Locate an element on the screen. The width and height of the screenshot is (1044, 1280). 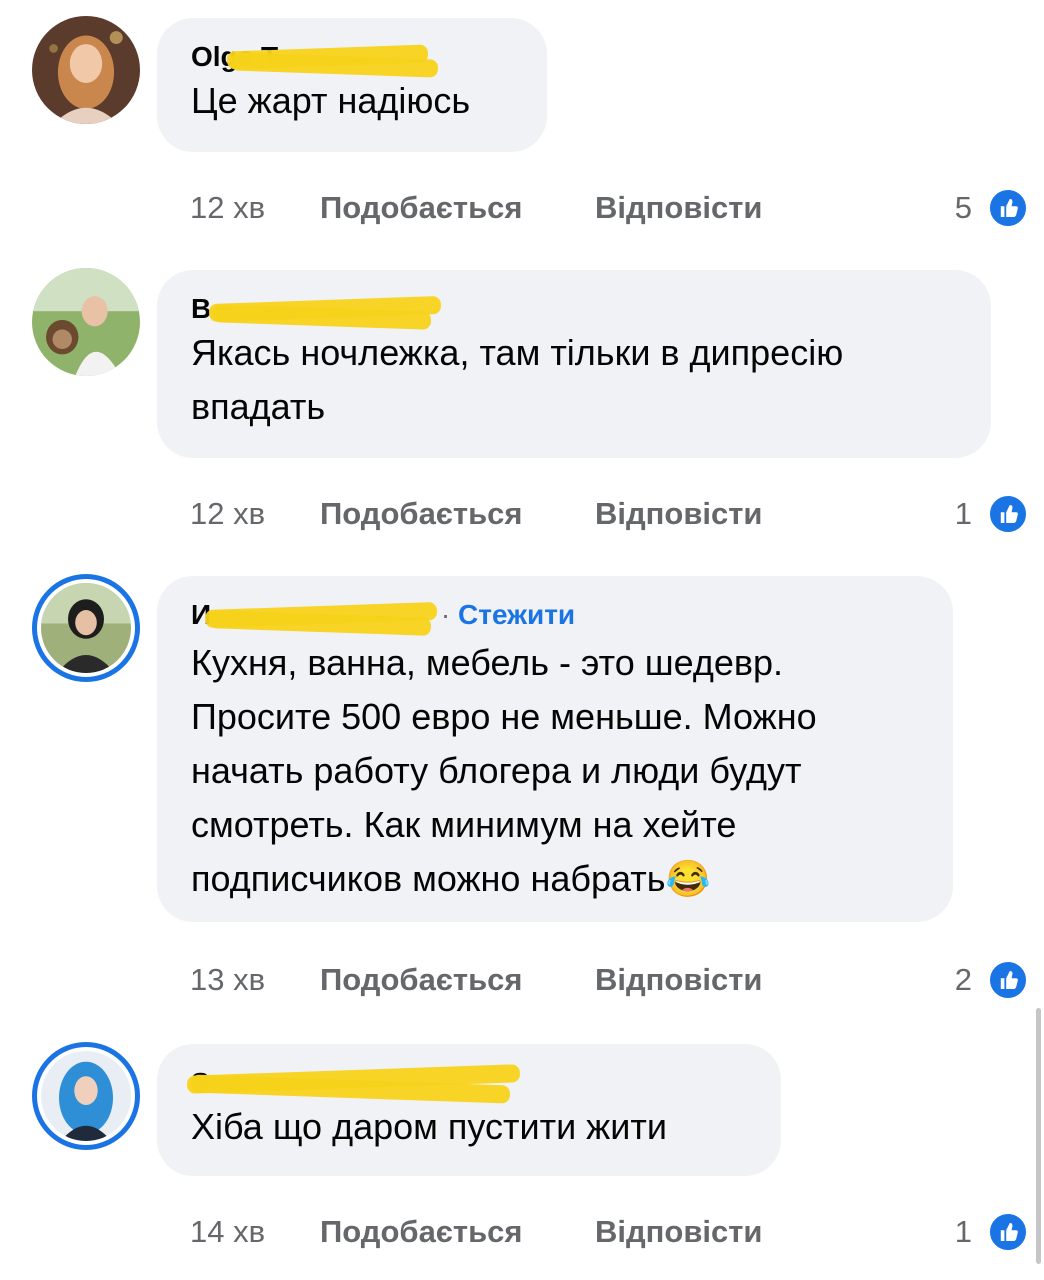
author-name: И is located at coordinates (314, 617).